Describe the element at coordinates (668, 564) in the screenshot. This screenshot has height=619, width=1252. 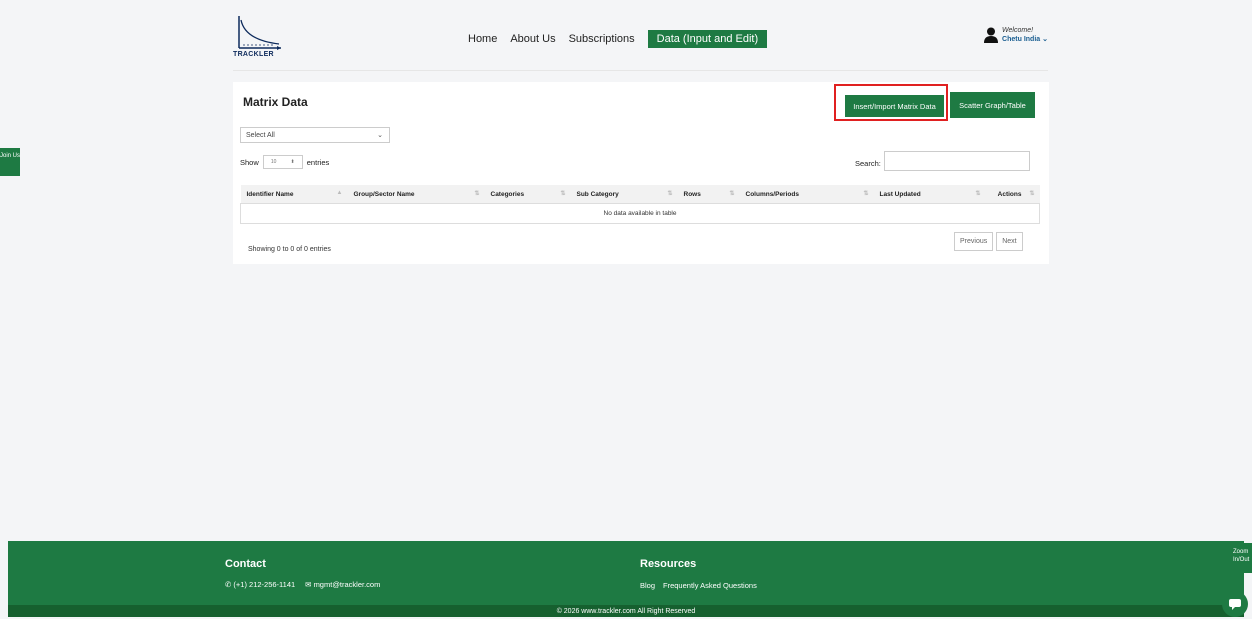
I see `footer-resources-title: Resources` at that location.